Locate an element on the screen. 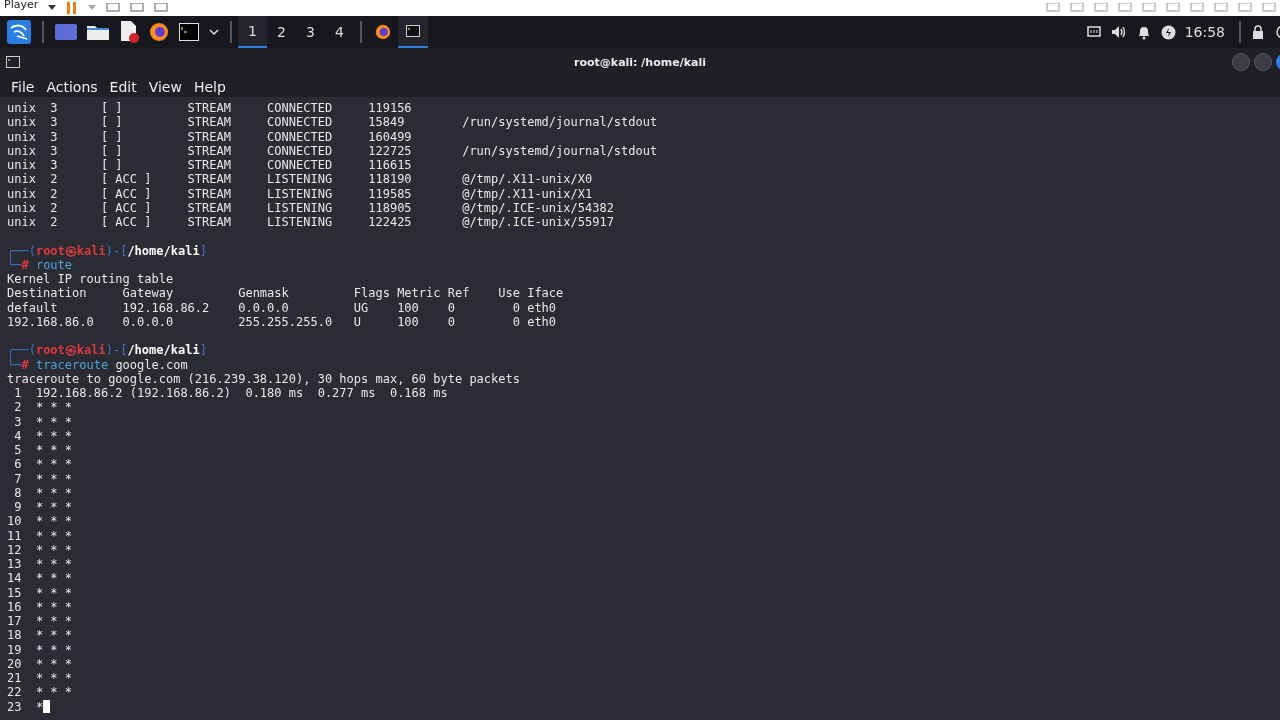 This screenshot has height=720, width=1280. terminal-line: unix 3 [ ] STREAM CONNECTED 116615 is located at coordinates (209, 165).